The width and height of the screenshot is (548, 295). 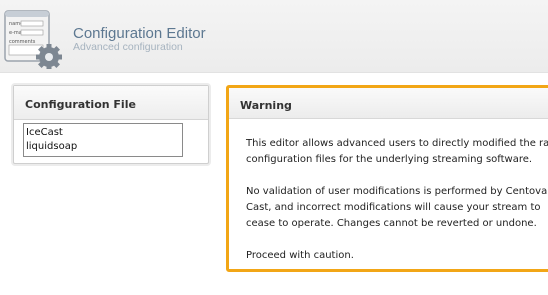 What do you see at coordinates (397, 256) in the screenshot?
I see `warning-paragraph-3: Proceed with caution.` at bounding box center [397, 256].